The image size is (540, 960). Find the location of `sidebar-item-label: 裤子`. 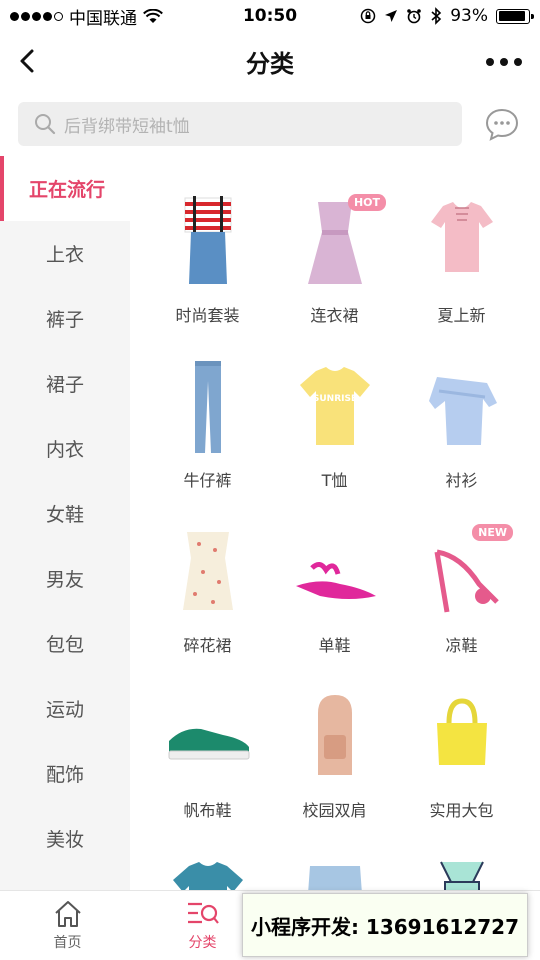

sidebar-item-label: 裤子 is located at coordinates (64, 320).